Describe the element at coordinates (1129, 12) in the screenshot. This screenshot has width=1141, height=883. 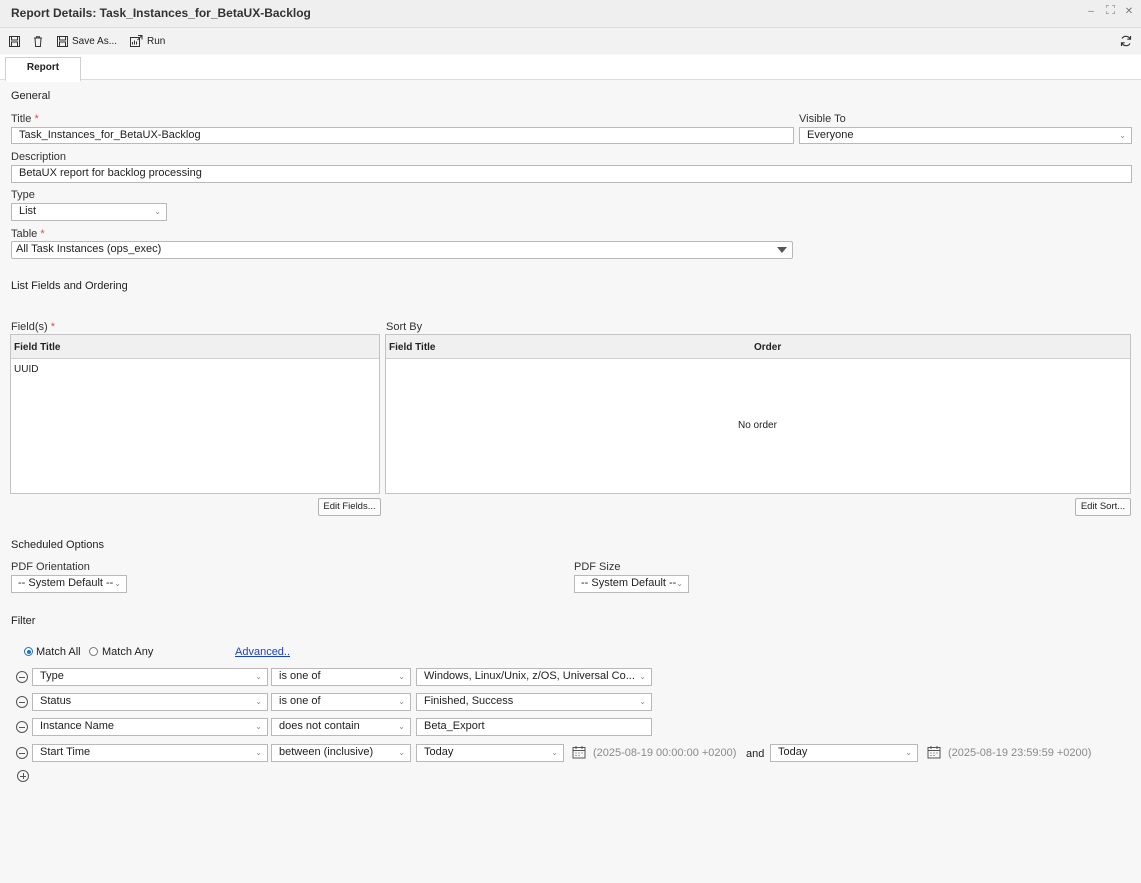
I see `close-icon: ✕` at that location.